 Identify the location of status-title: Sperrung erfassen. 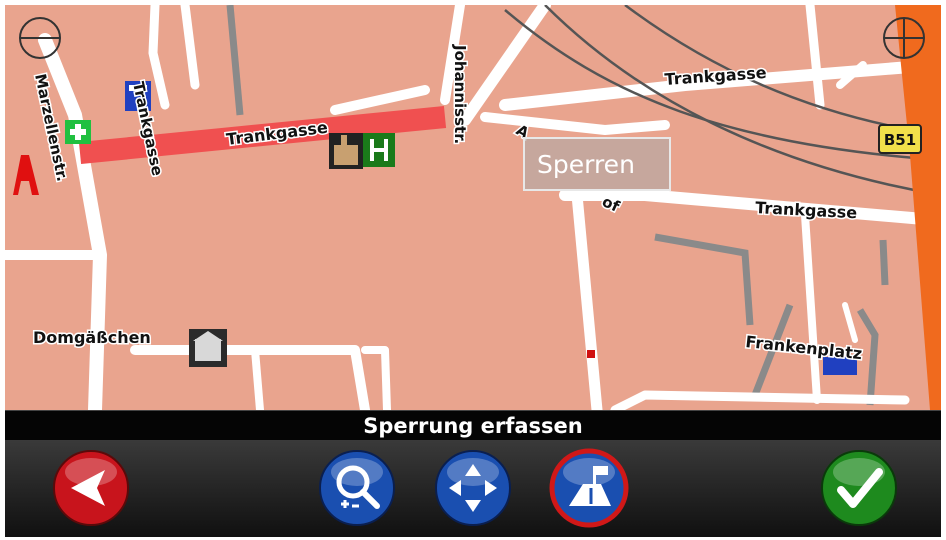
(473, 426).